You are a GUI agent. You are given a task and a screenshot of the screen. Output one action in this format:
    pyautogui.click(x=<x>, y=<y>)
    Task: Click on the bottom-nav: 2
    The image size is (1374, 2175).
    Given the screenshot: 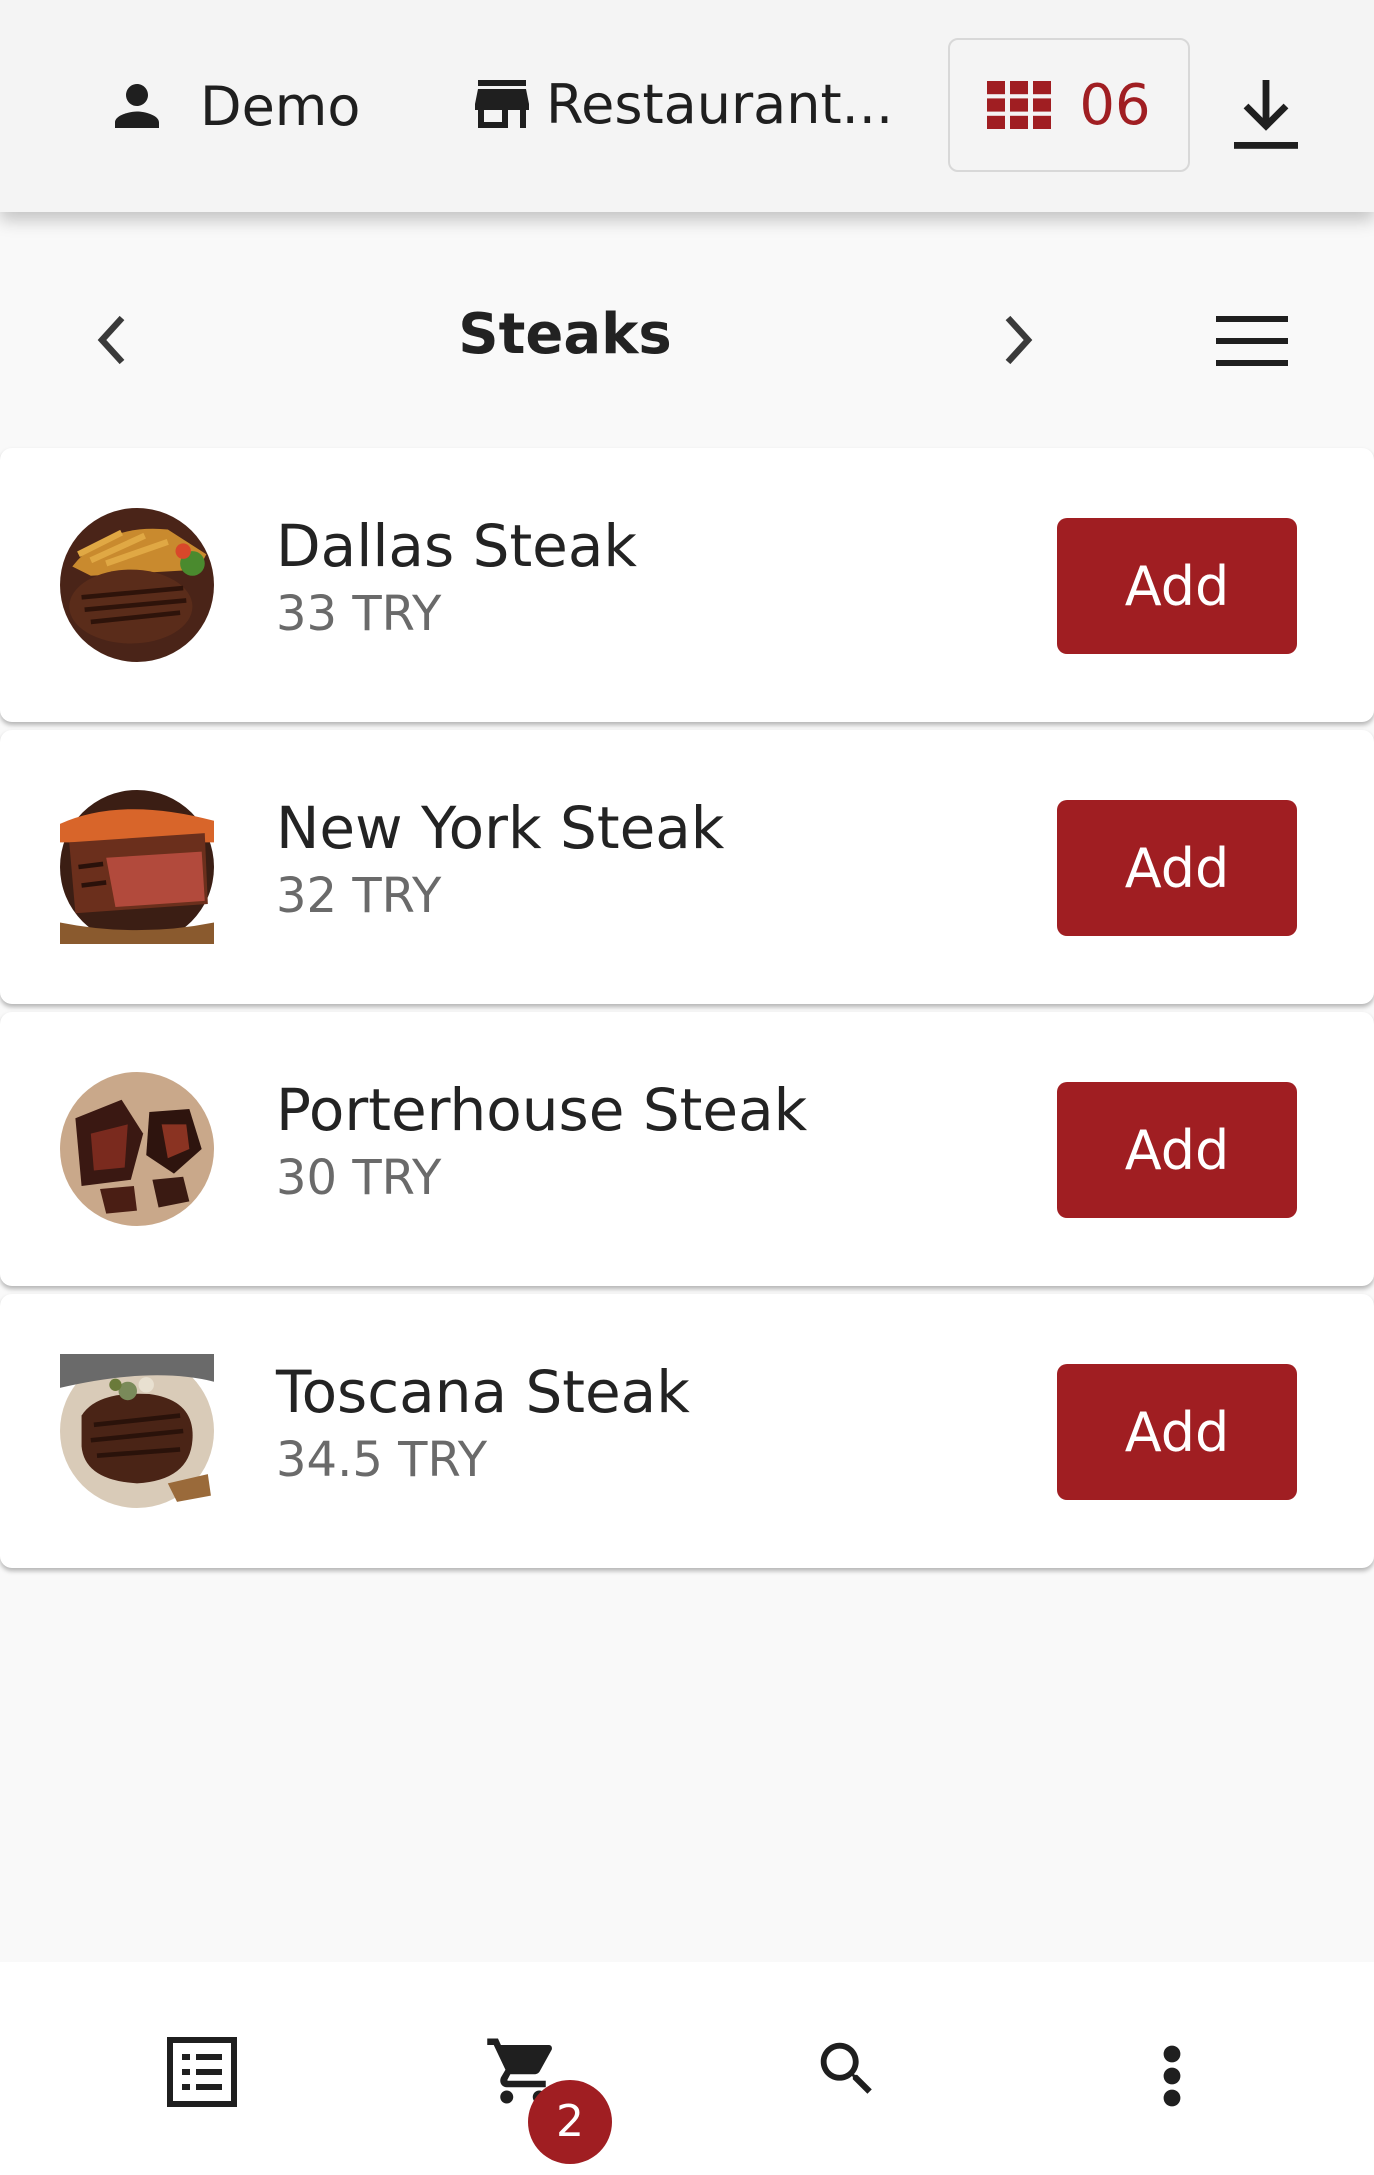 What is the action you would take?
    pyautogui.click(x=687, y=2068)
    